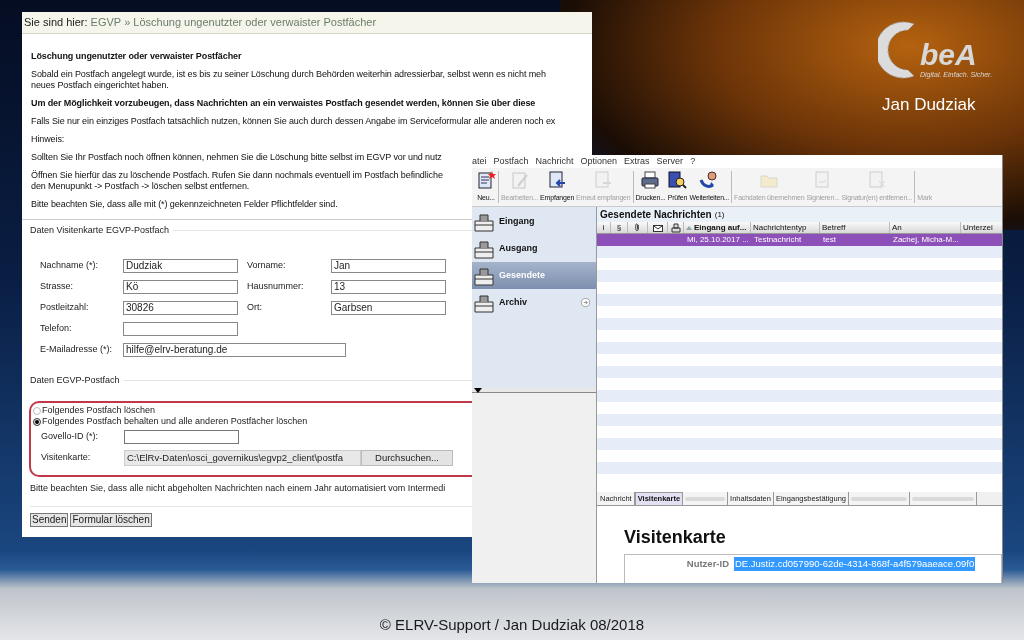  What do you see at coordinates (66, 458) in the screenshot?
I see `field-label: Visitenkarte:` at bounding box center [66, 458].